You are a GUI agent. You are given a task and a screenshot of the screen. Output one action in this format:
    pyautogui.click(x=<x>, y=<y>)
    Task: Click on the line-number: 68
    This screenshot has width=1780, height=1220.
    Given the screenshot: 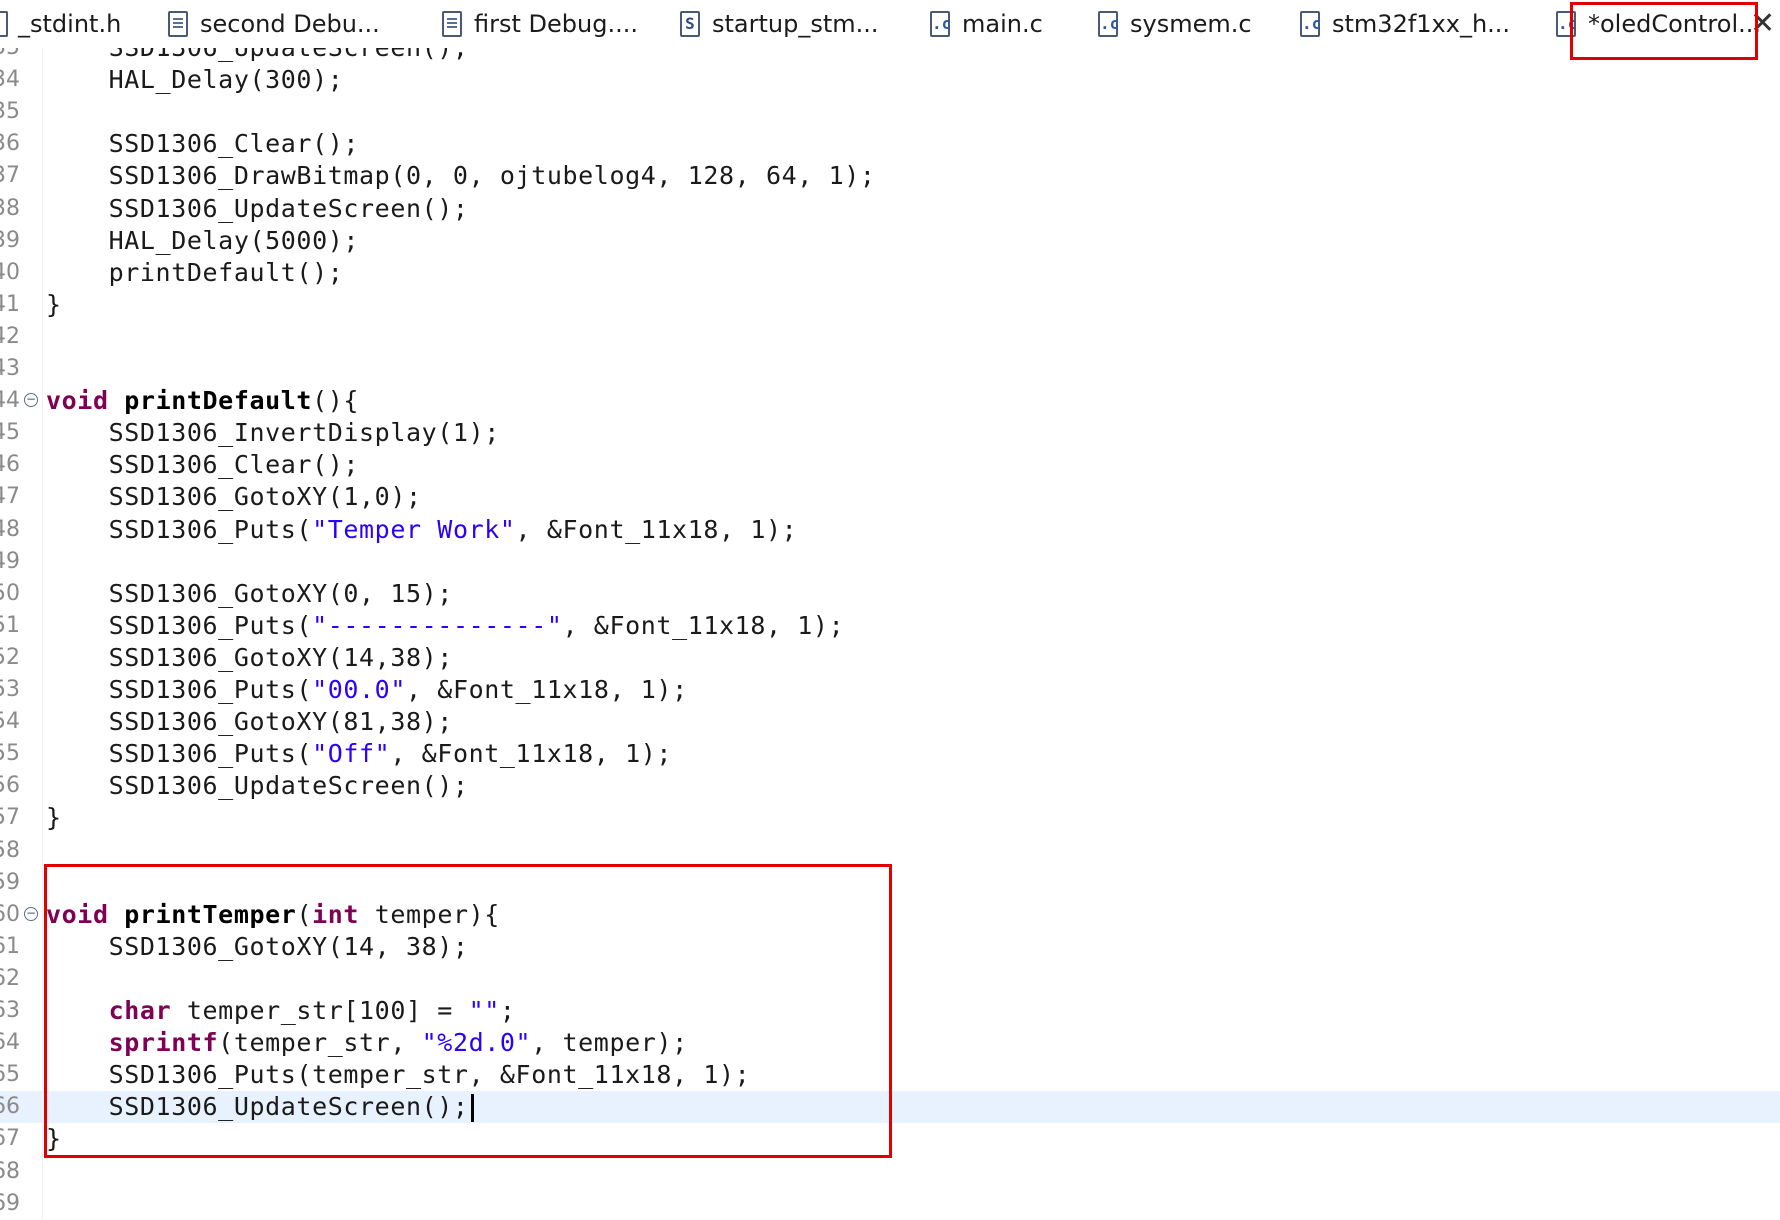 What is the action you would take?
    pyautogui.click(x=10, y=1171)
    